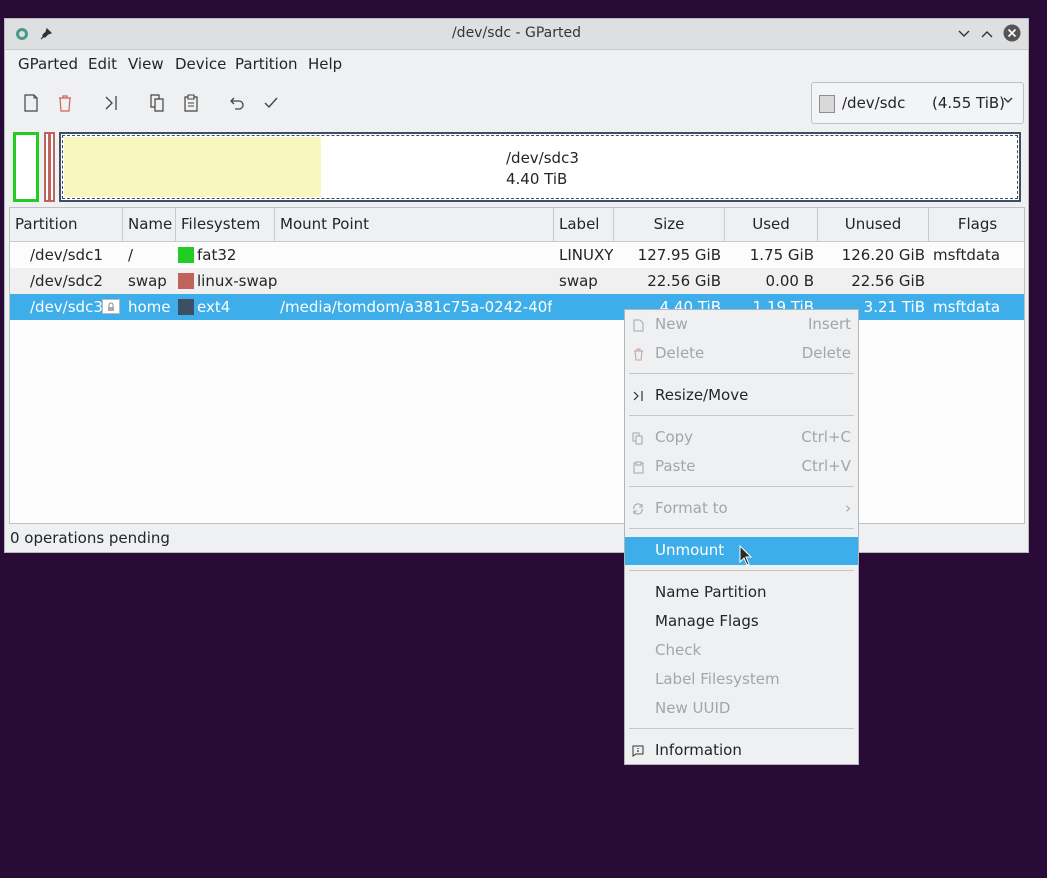 The image size is (1047, 878). Describe the element at coordinates (741, 709) in the screenshot. I see `menu-item-new-uuid: New UUID` at that location.